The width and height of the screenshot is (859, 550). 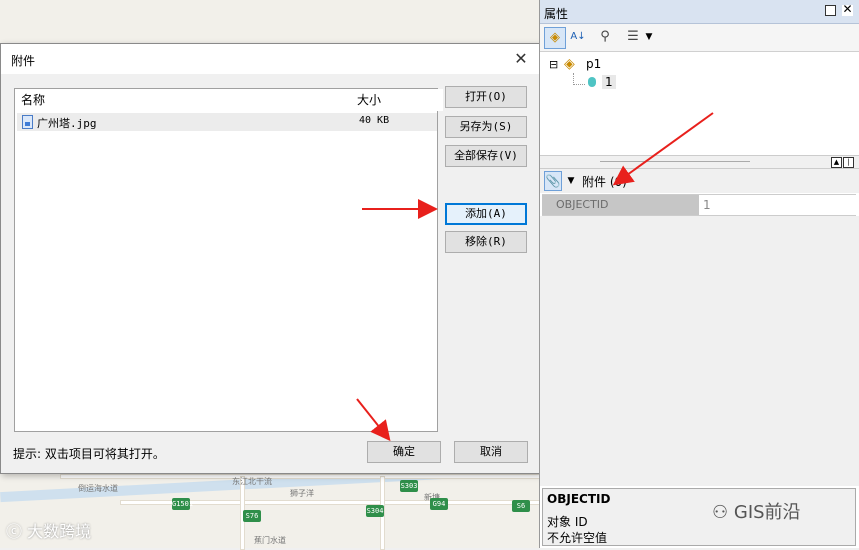 What do you see at coordinates (486, 97) in the screenshot?
I see `open-button: 打开(O)` at bounding box center [486, 97].